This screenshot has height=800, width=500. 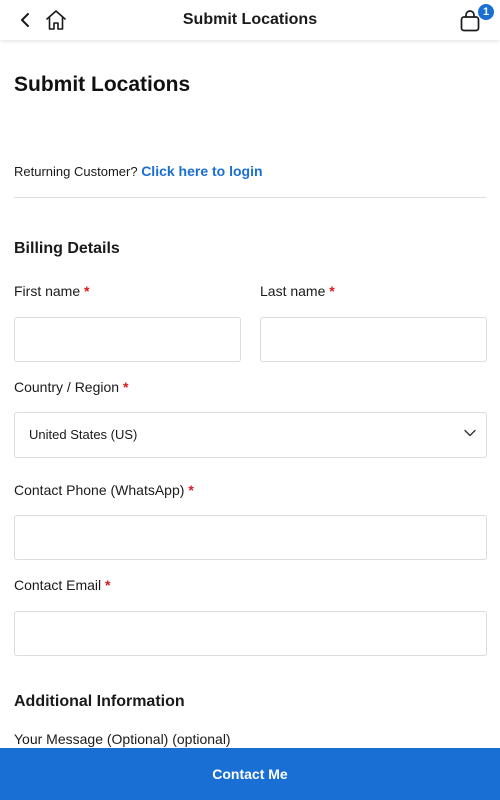 I want to click on returning-customer-notice: Returning Customer? Click here to login, so click(x=138, y=171).